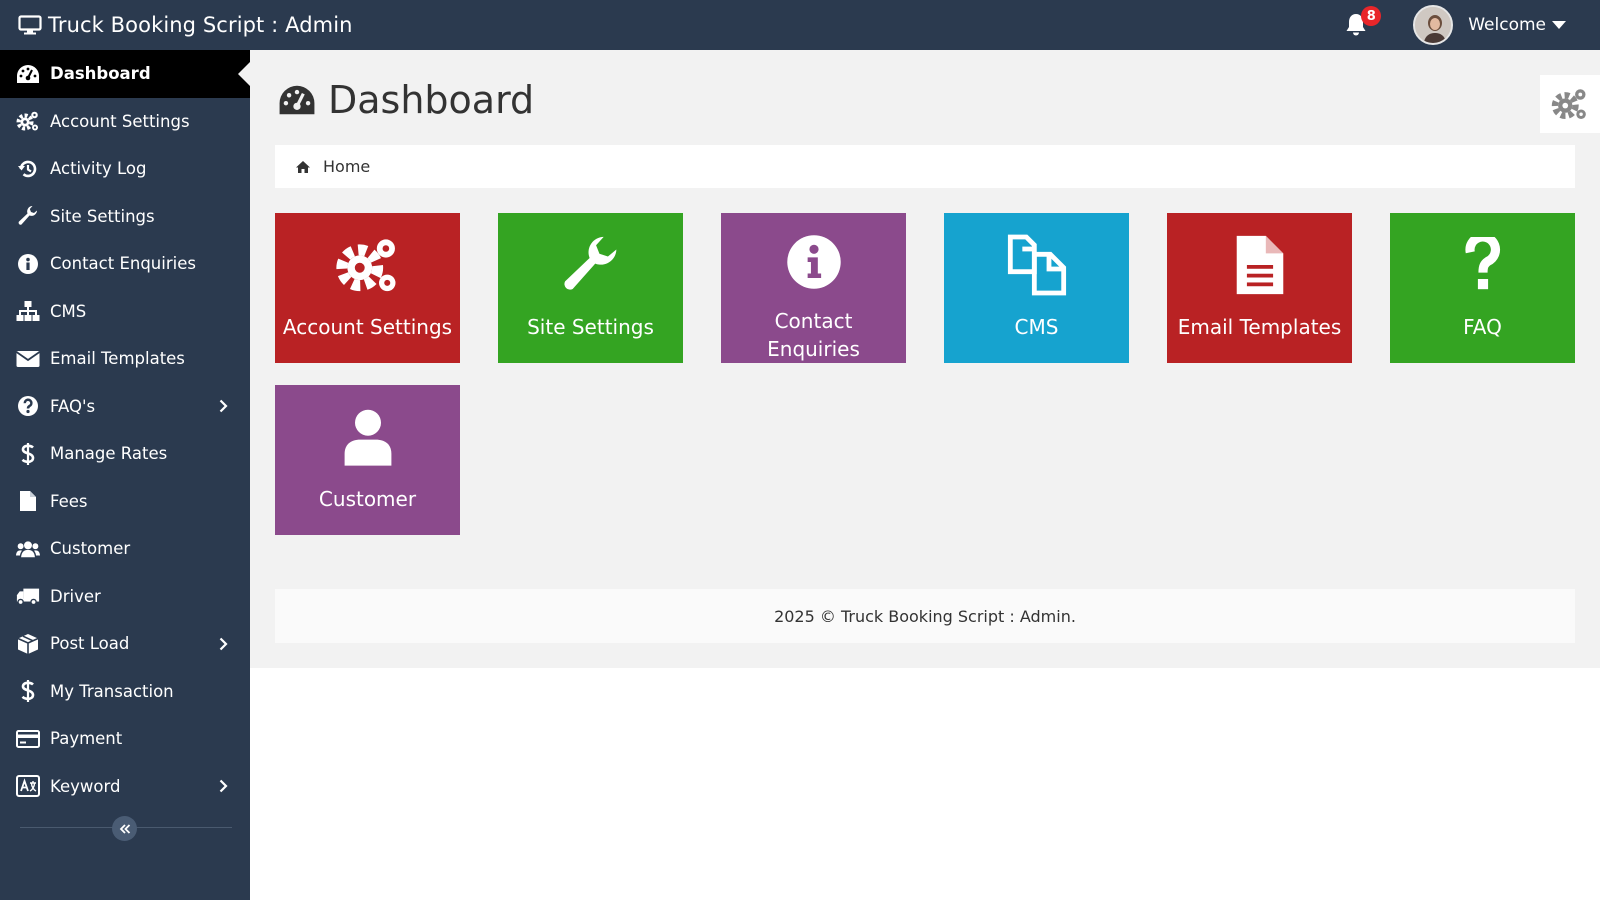 This screenshot has width=1600, height=900. Describe the element at coordinates (590, 327) in the screenshot. I see `tile-label: Site Settings` at that location.